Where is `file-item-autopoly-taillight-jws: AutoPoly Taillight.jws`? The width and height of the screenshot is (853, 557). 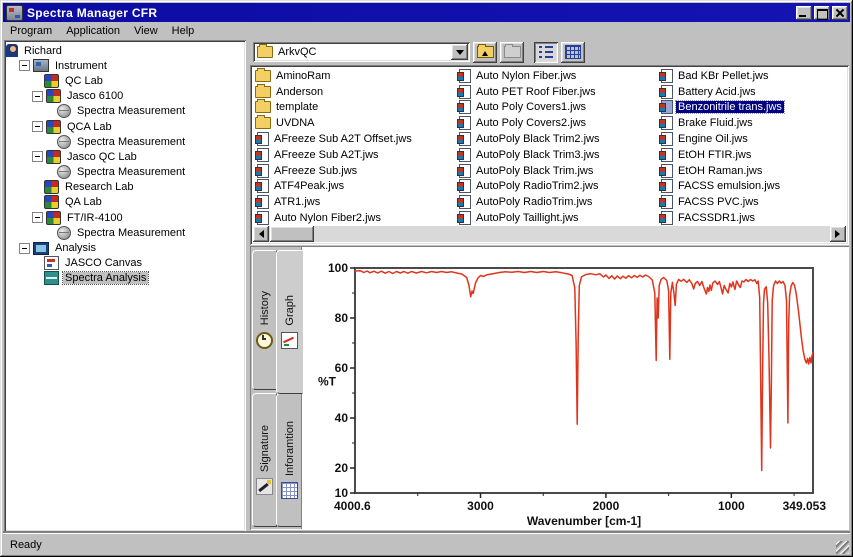 file-item-autopoly-taillight-jws: AutoPoly Taillight.jws is located at coordinates (556, 218).